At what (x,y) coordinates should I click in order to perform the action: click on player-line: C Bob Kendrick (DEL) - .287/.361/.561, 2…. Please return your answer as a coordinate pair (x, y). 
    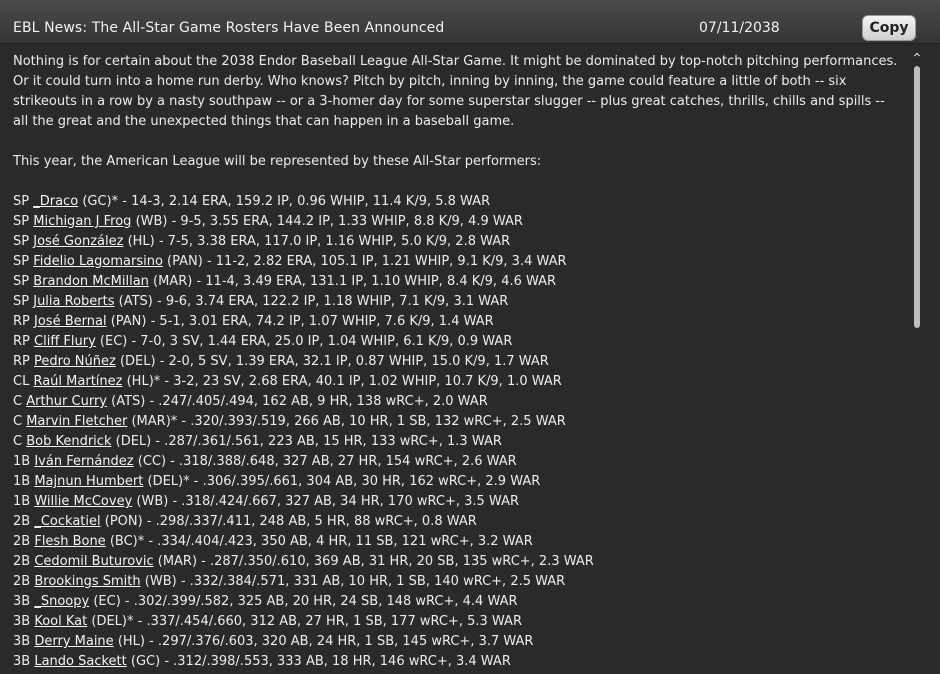
    Looking at the image, I should click on (458, 442).